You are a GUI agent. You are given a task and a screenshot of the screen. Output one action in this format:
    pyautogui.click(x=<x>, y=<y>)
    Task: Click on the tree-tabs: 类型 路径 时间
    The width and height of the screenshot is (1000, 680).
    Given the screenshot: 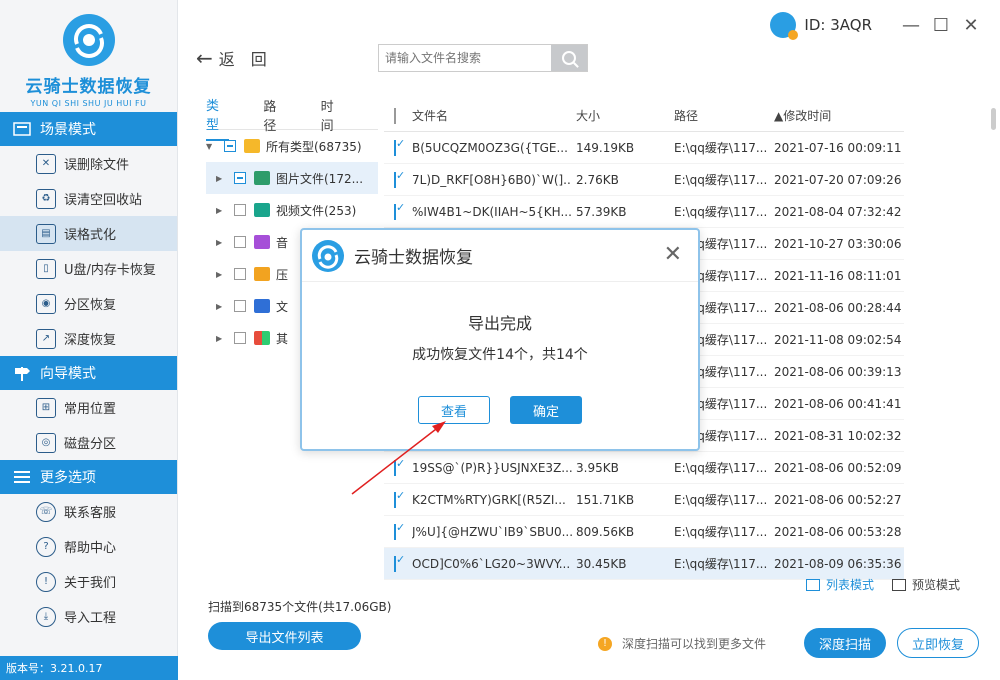 What is the action you would take?
    pyautogui.click(x=292, y=120)
    